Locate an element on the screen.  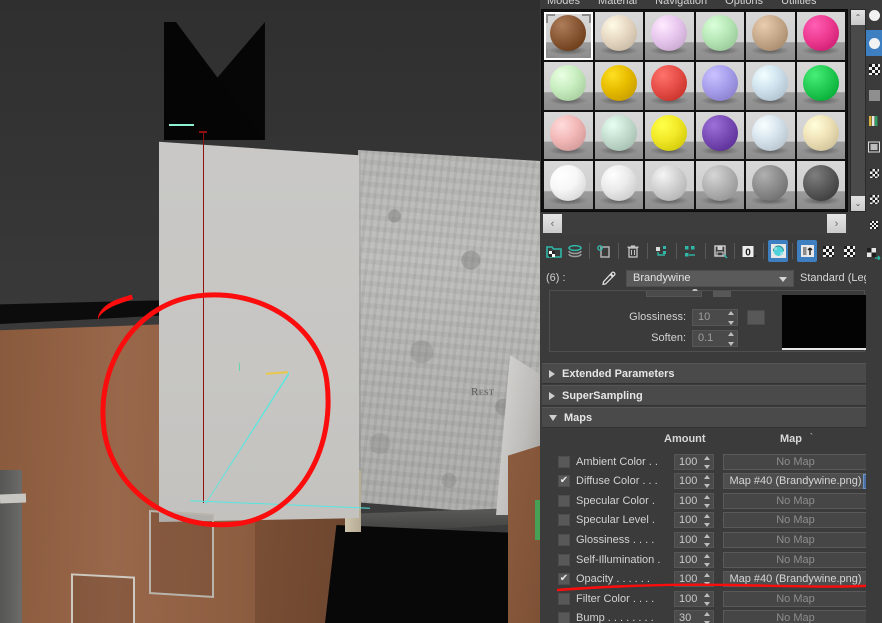
menu-item-navigation: Navigation is located at coordinates (681, 3).